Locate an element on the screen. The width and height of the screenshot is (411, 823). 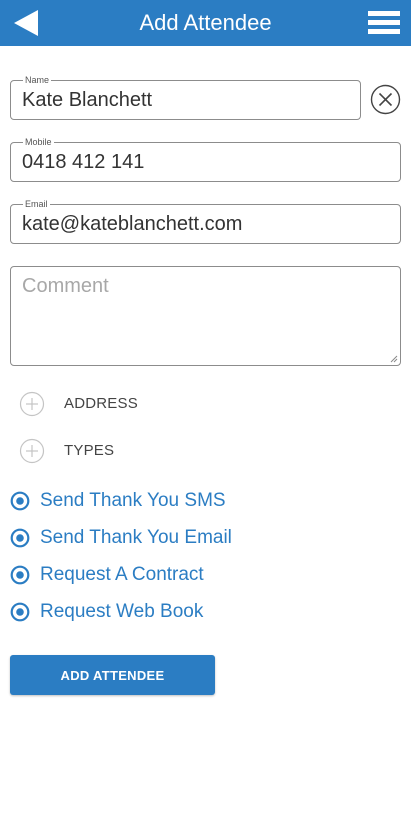
name-field: Name is located at coordinates (185, 97).